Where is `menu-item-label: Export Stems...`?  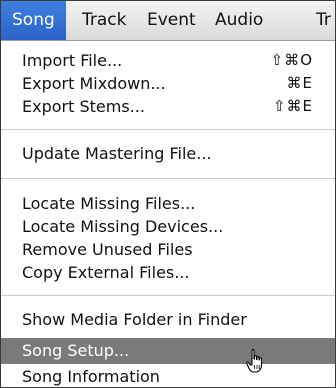
menu-item-label: Export Stems... is located at coordinates (83, 106).